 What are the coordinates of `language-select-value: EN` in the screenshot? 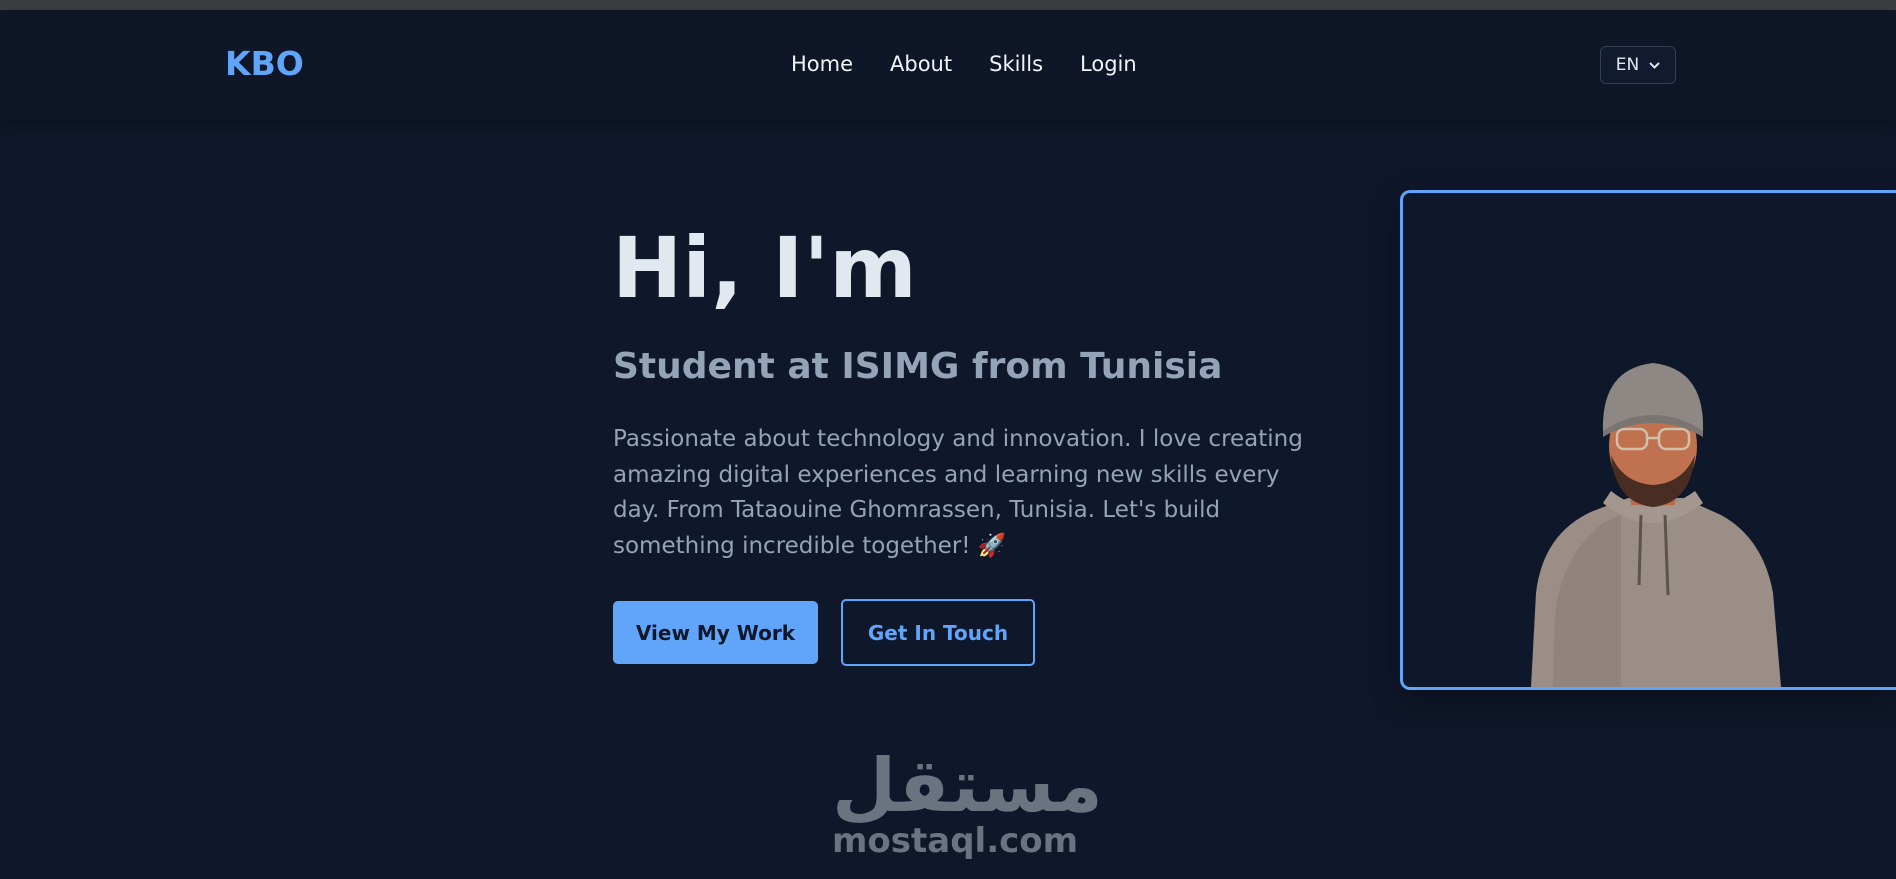 It's located at (1627, 65).